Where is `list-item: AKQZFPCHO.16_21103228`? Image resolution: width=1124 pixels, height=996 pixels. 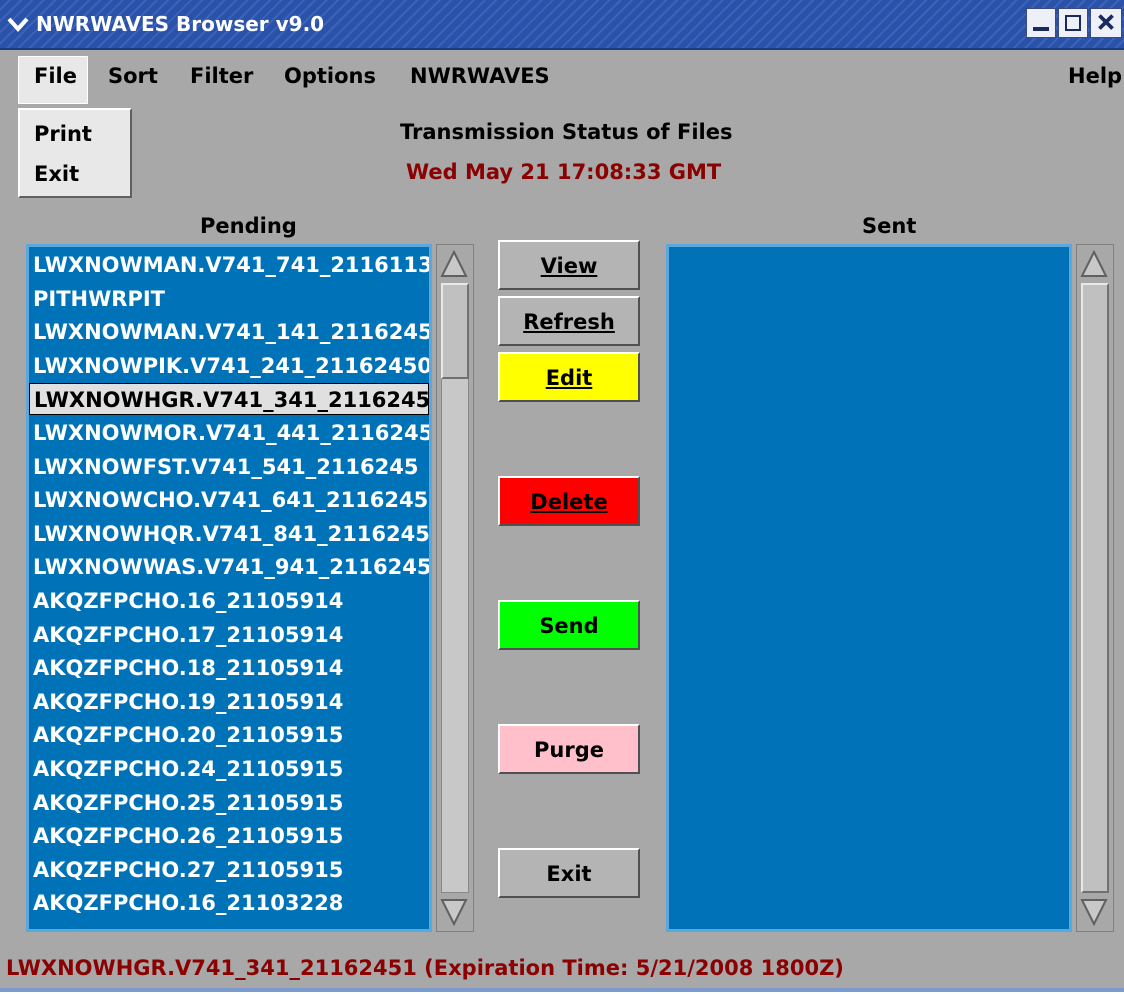 list-item: AKQZFPCHO.16_21103228 is located at coordinates (229, 903).